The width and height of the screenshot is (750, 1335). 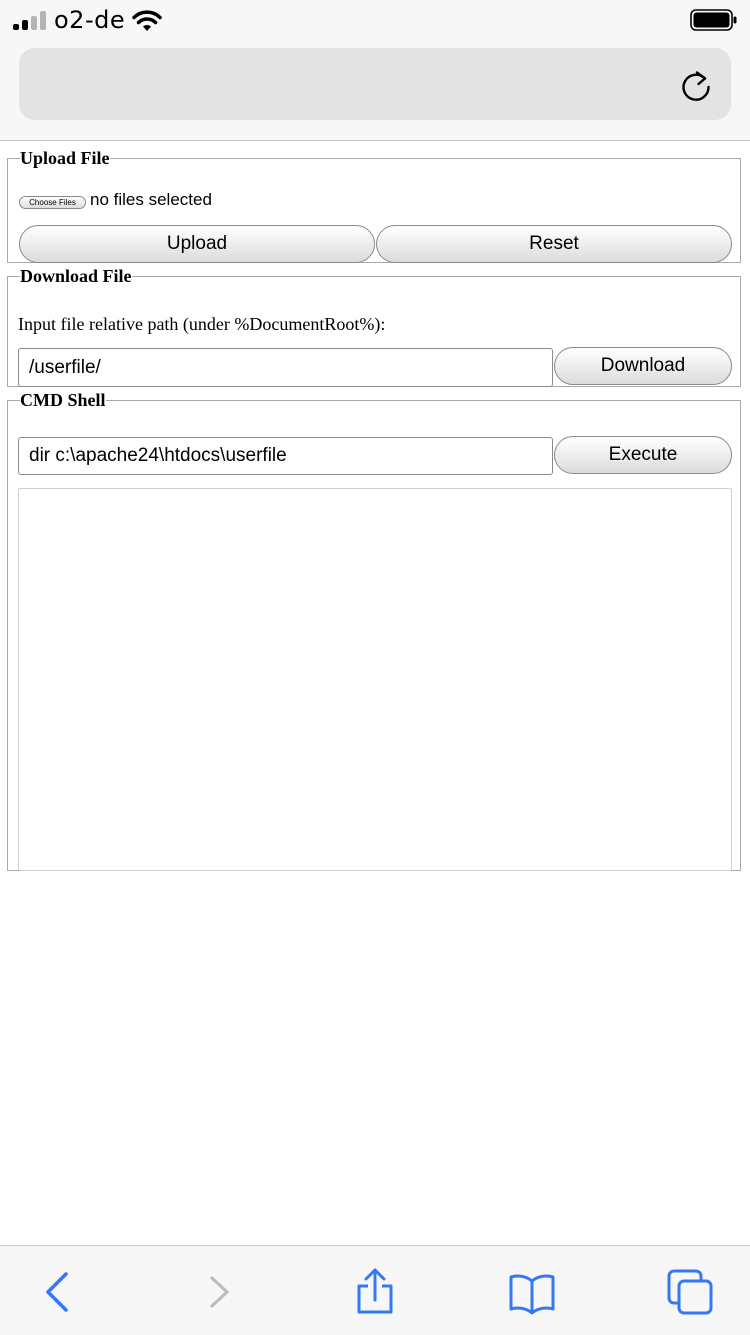 What do you see at coordinates (158, 455) in the screenshot?
I see `command-value: dir c:\apache24\htdocs\userfile` at bounding box center [158, 455].